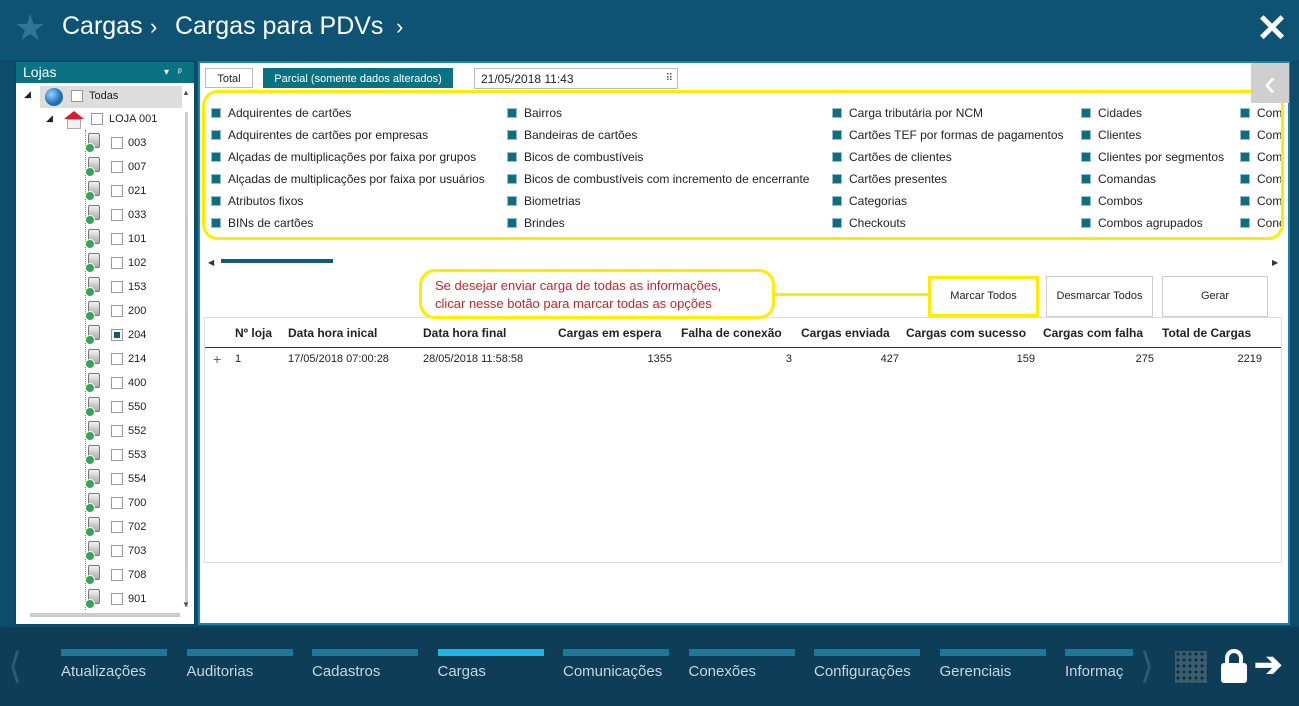 The image size is (1299, 706). What do you see at coordinates (114, 664) in the screenshot?
I see `nav-item: Atualizações` at bounding box center [114, 664].